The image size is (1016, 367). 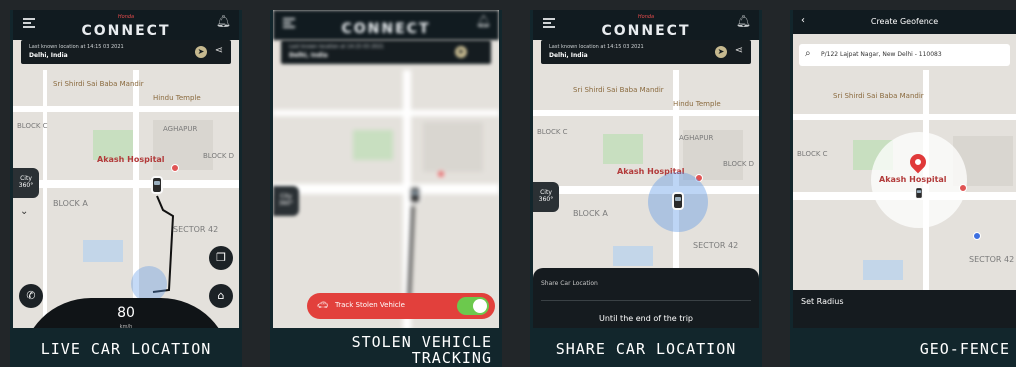 I want to click on top-bar: ‹ Create Geofence, so click(x=904, y=22).